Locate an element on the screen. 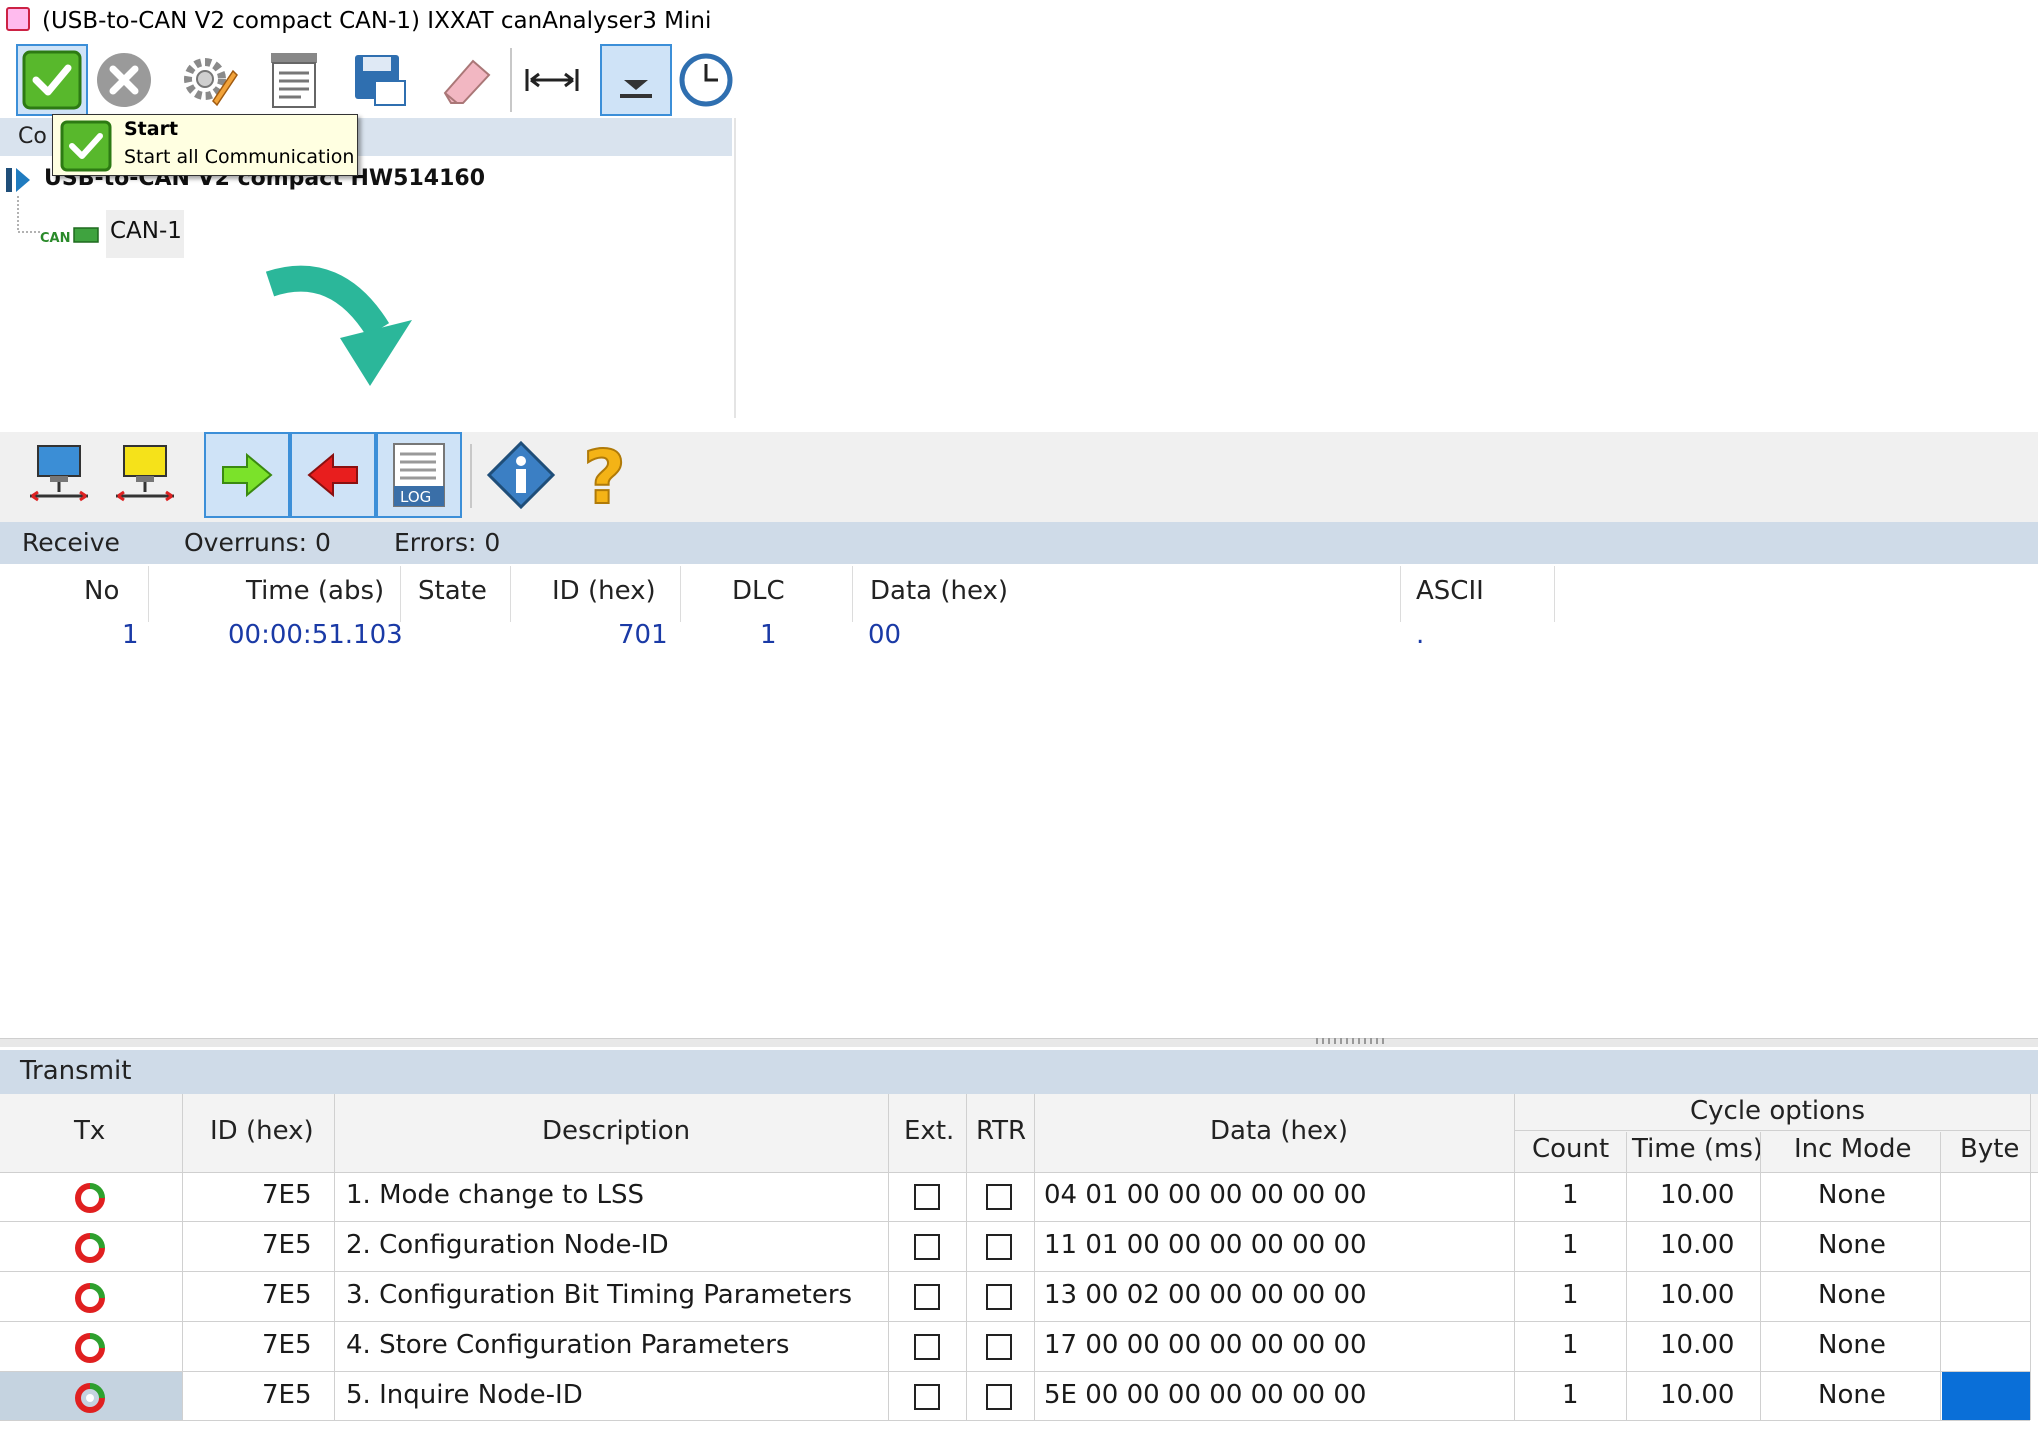 Image resolution: width=2038 pixels, height=1438 pixels. tree-item-can-1: CAN-1 is located at coordinates (146, 231).